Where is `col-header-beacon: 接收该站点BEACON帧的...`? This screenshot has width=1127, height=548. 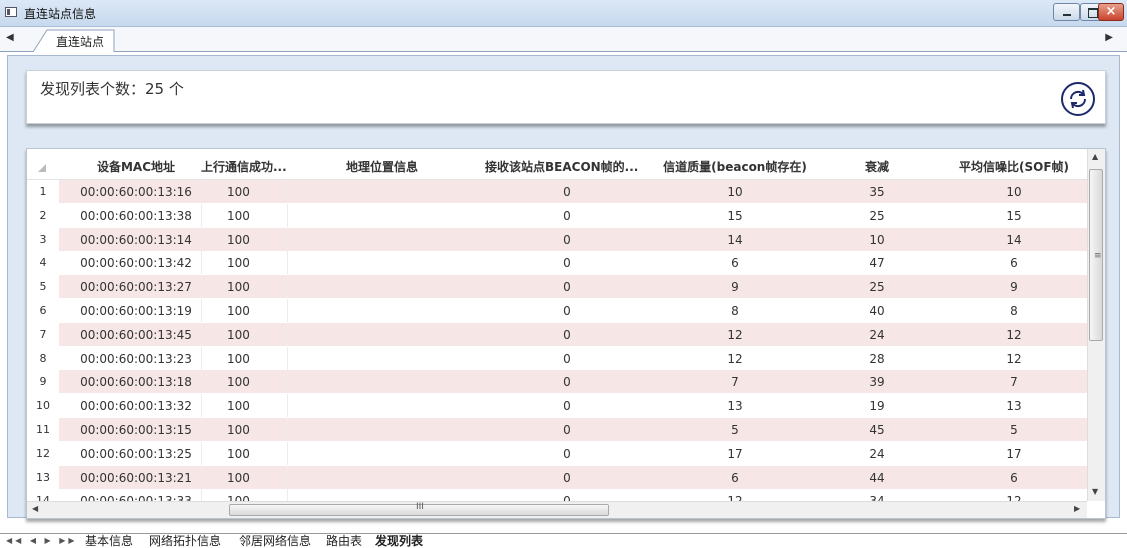
col-header-beacon: 接收该站点BEACON帧的... is located at coordinates (567, 166).